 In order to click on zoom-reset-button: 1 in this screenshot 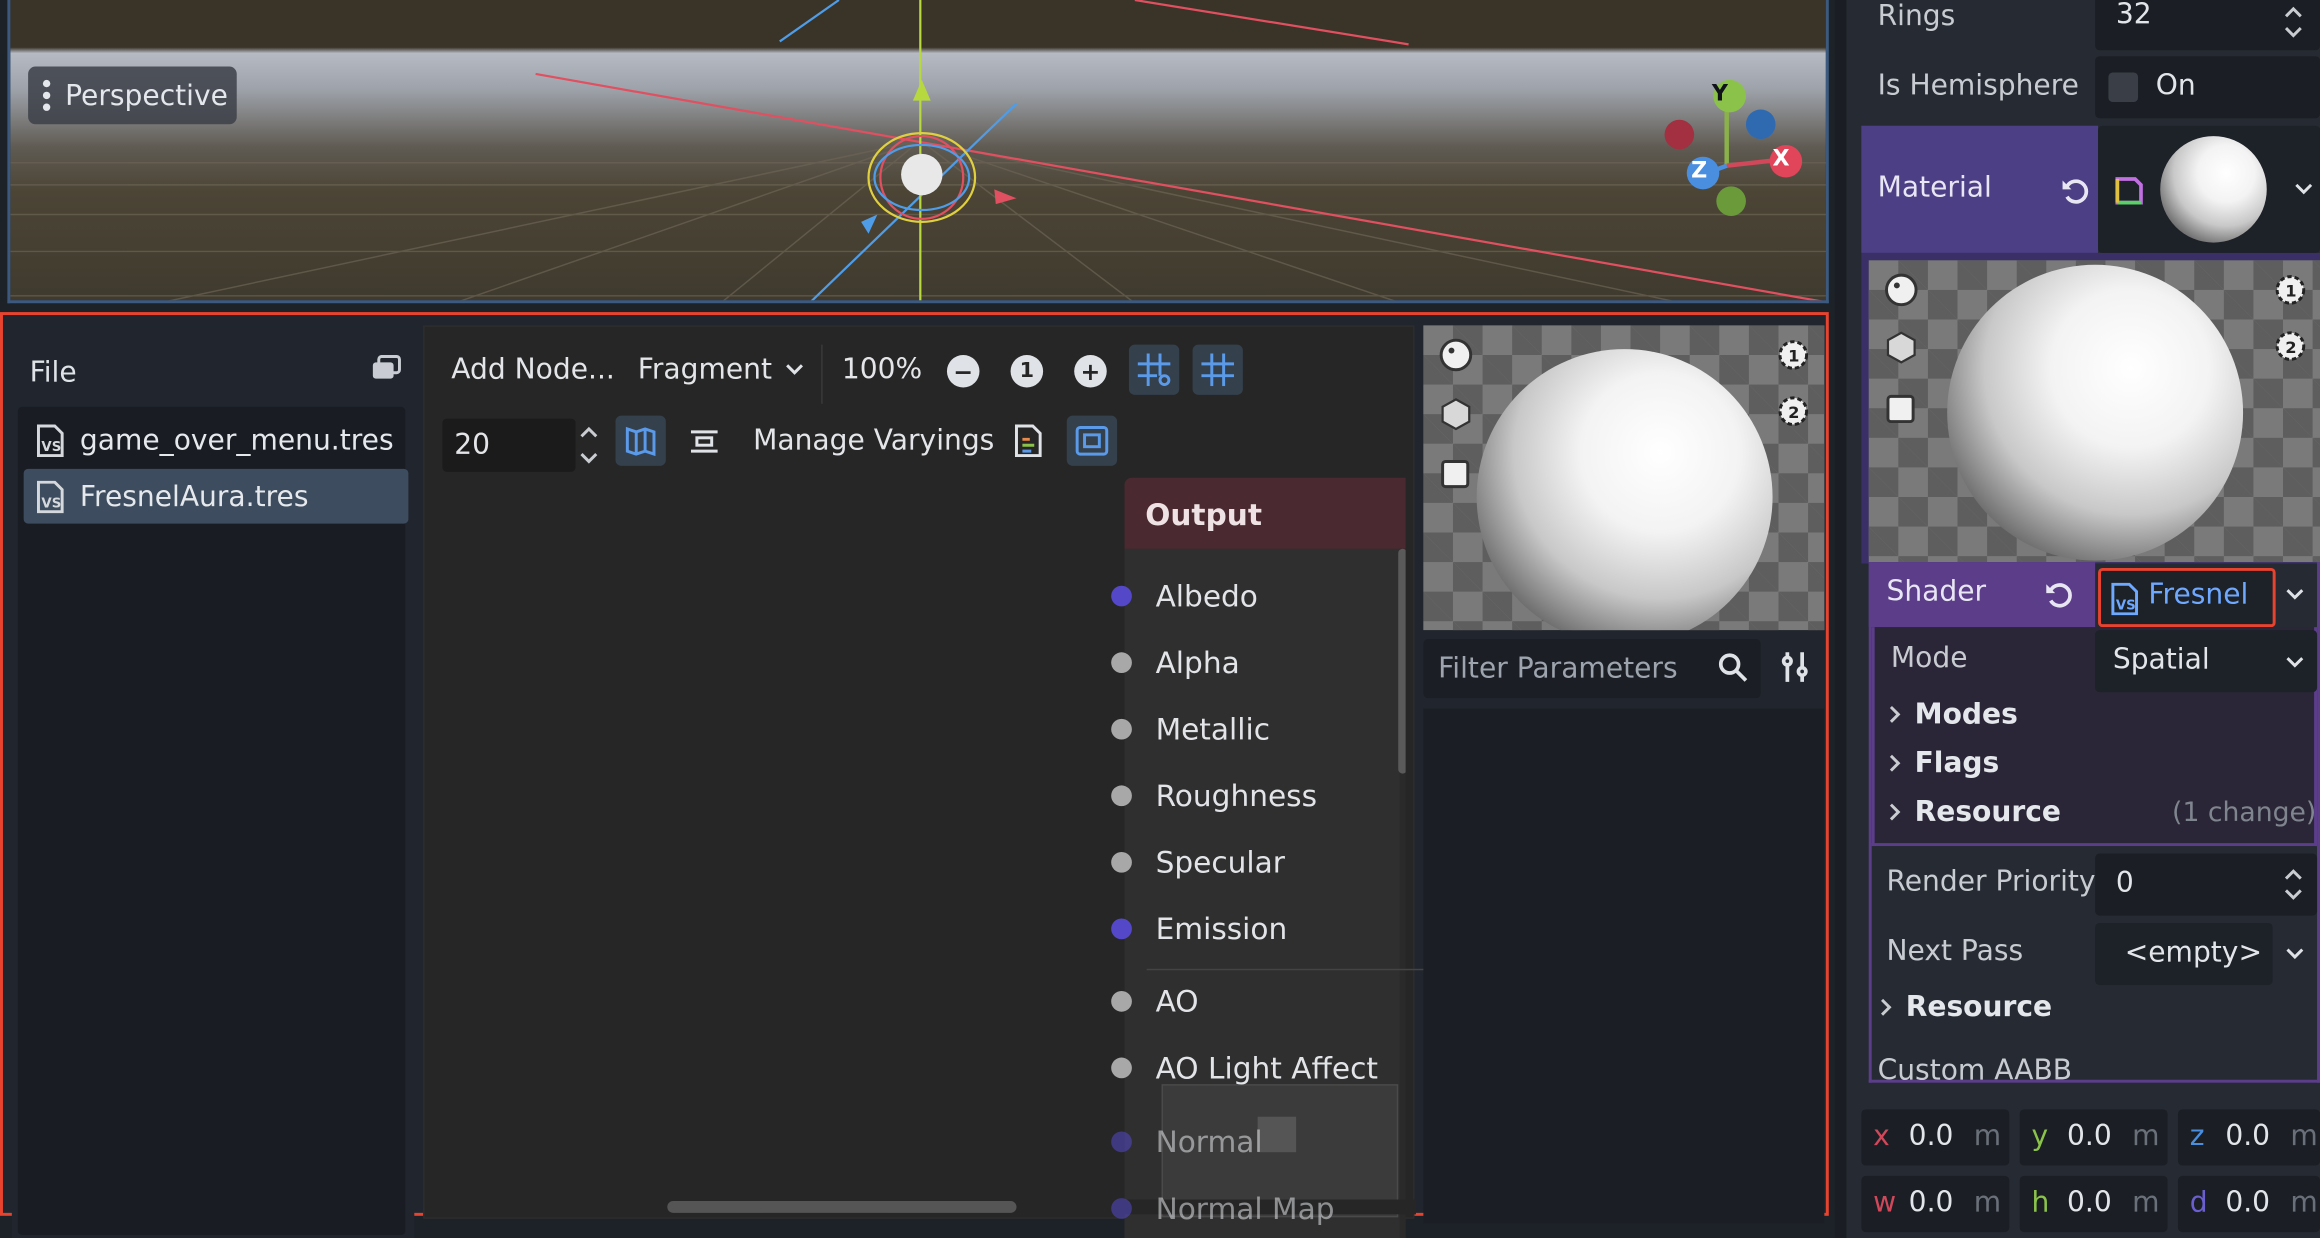, I will do `click(1027, 371)`.